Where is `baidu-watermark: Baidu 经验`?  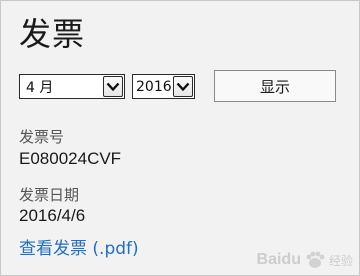
baidu-watermark: Baidu 经验 is located at coordinates (305, 260).